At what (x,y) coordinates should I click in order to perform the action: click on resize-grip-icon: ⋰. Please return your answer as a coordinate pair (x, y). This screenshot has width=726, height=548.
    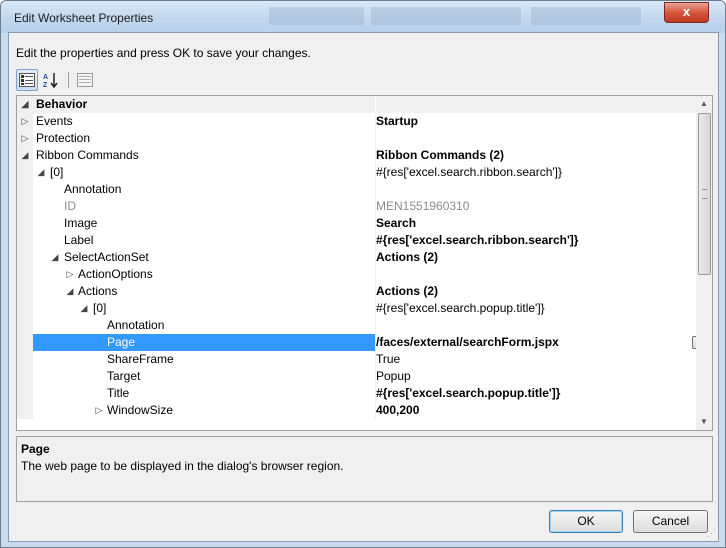
    Looking at the image, I should click on (711, 533).